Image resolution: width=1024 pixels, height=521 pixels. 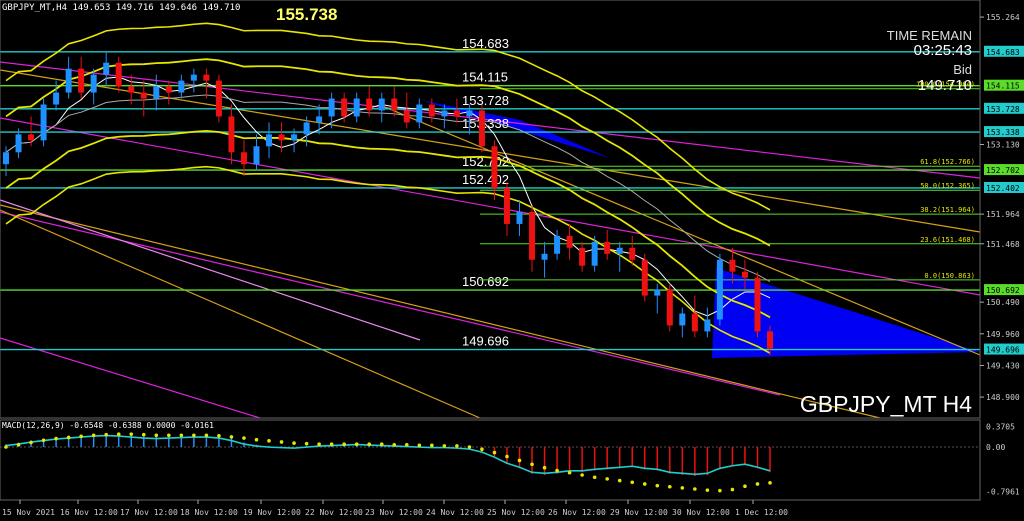 I want to click on time-tick-8: 25 Nov 12:00, so click(x=516, y=512).